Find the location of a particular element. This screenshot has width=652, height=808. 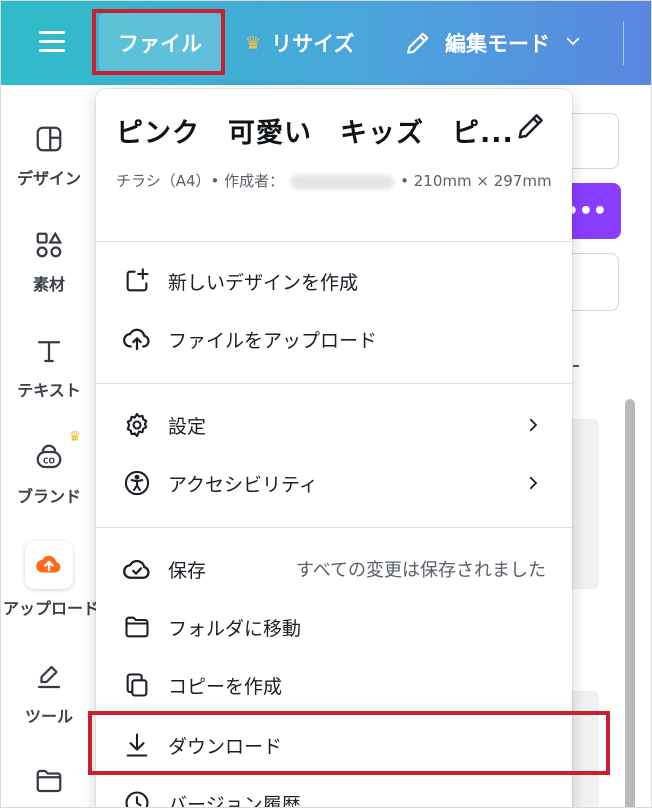

sidebar-item-uploads: アップロード is located at coordinates (50, 580).